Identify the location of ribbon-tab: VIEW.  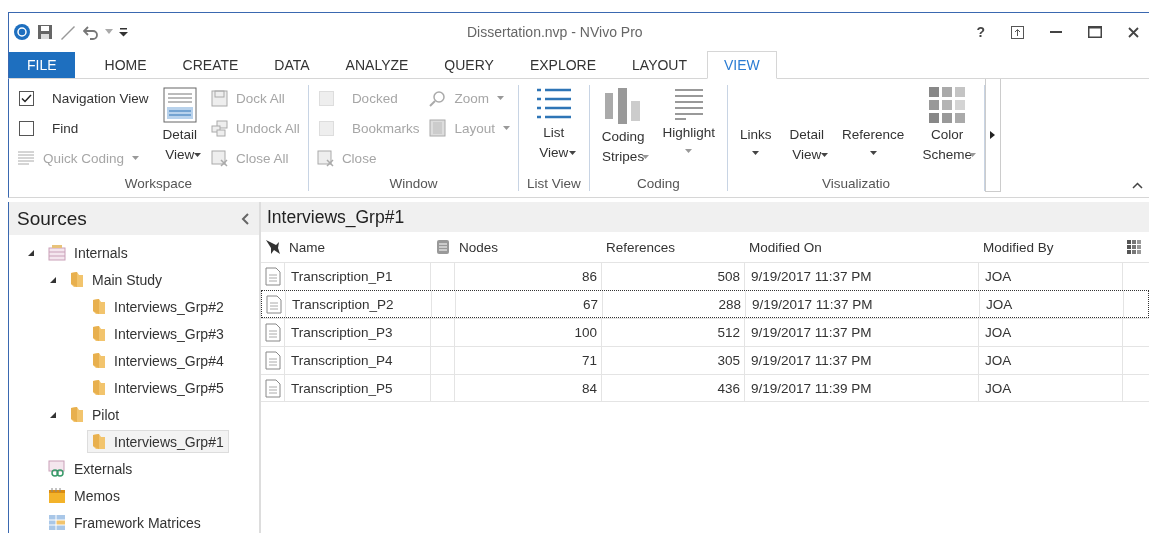
(742, 65).